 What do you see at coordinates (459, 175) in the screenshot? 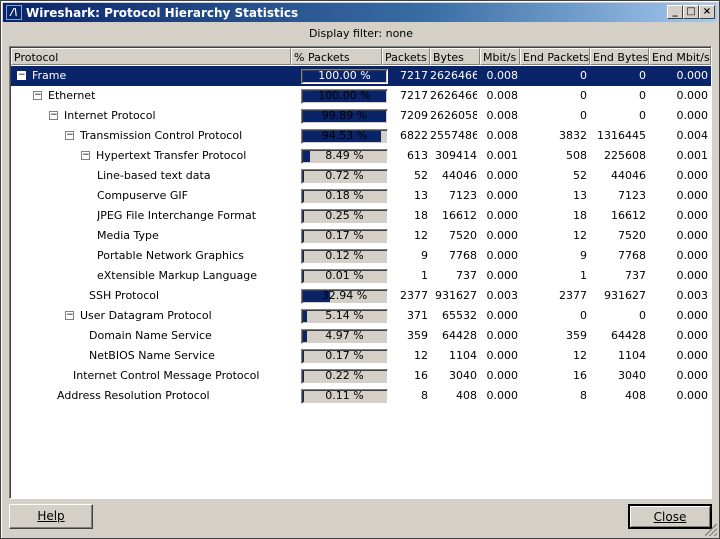
I see `bytes-value: 44046` at bounding box center [459, 175].